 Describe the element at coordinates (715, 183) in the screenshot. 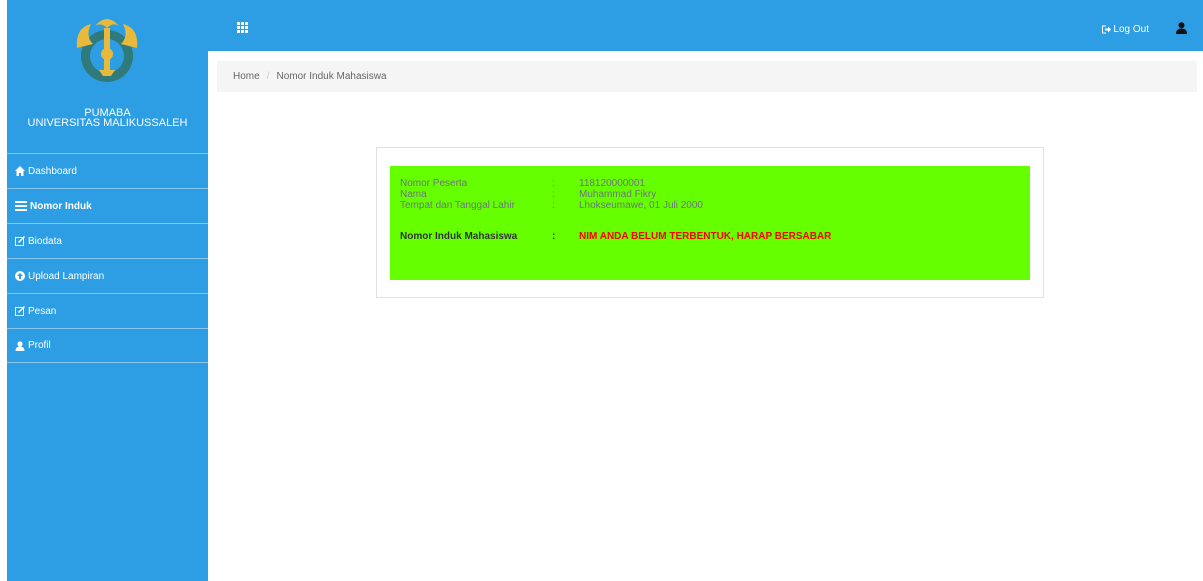

I see `info-row-nomor-peserta: Nomor Peserta : 118120000001` at that location.